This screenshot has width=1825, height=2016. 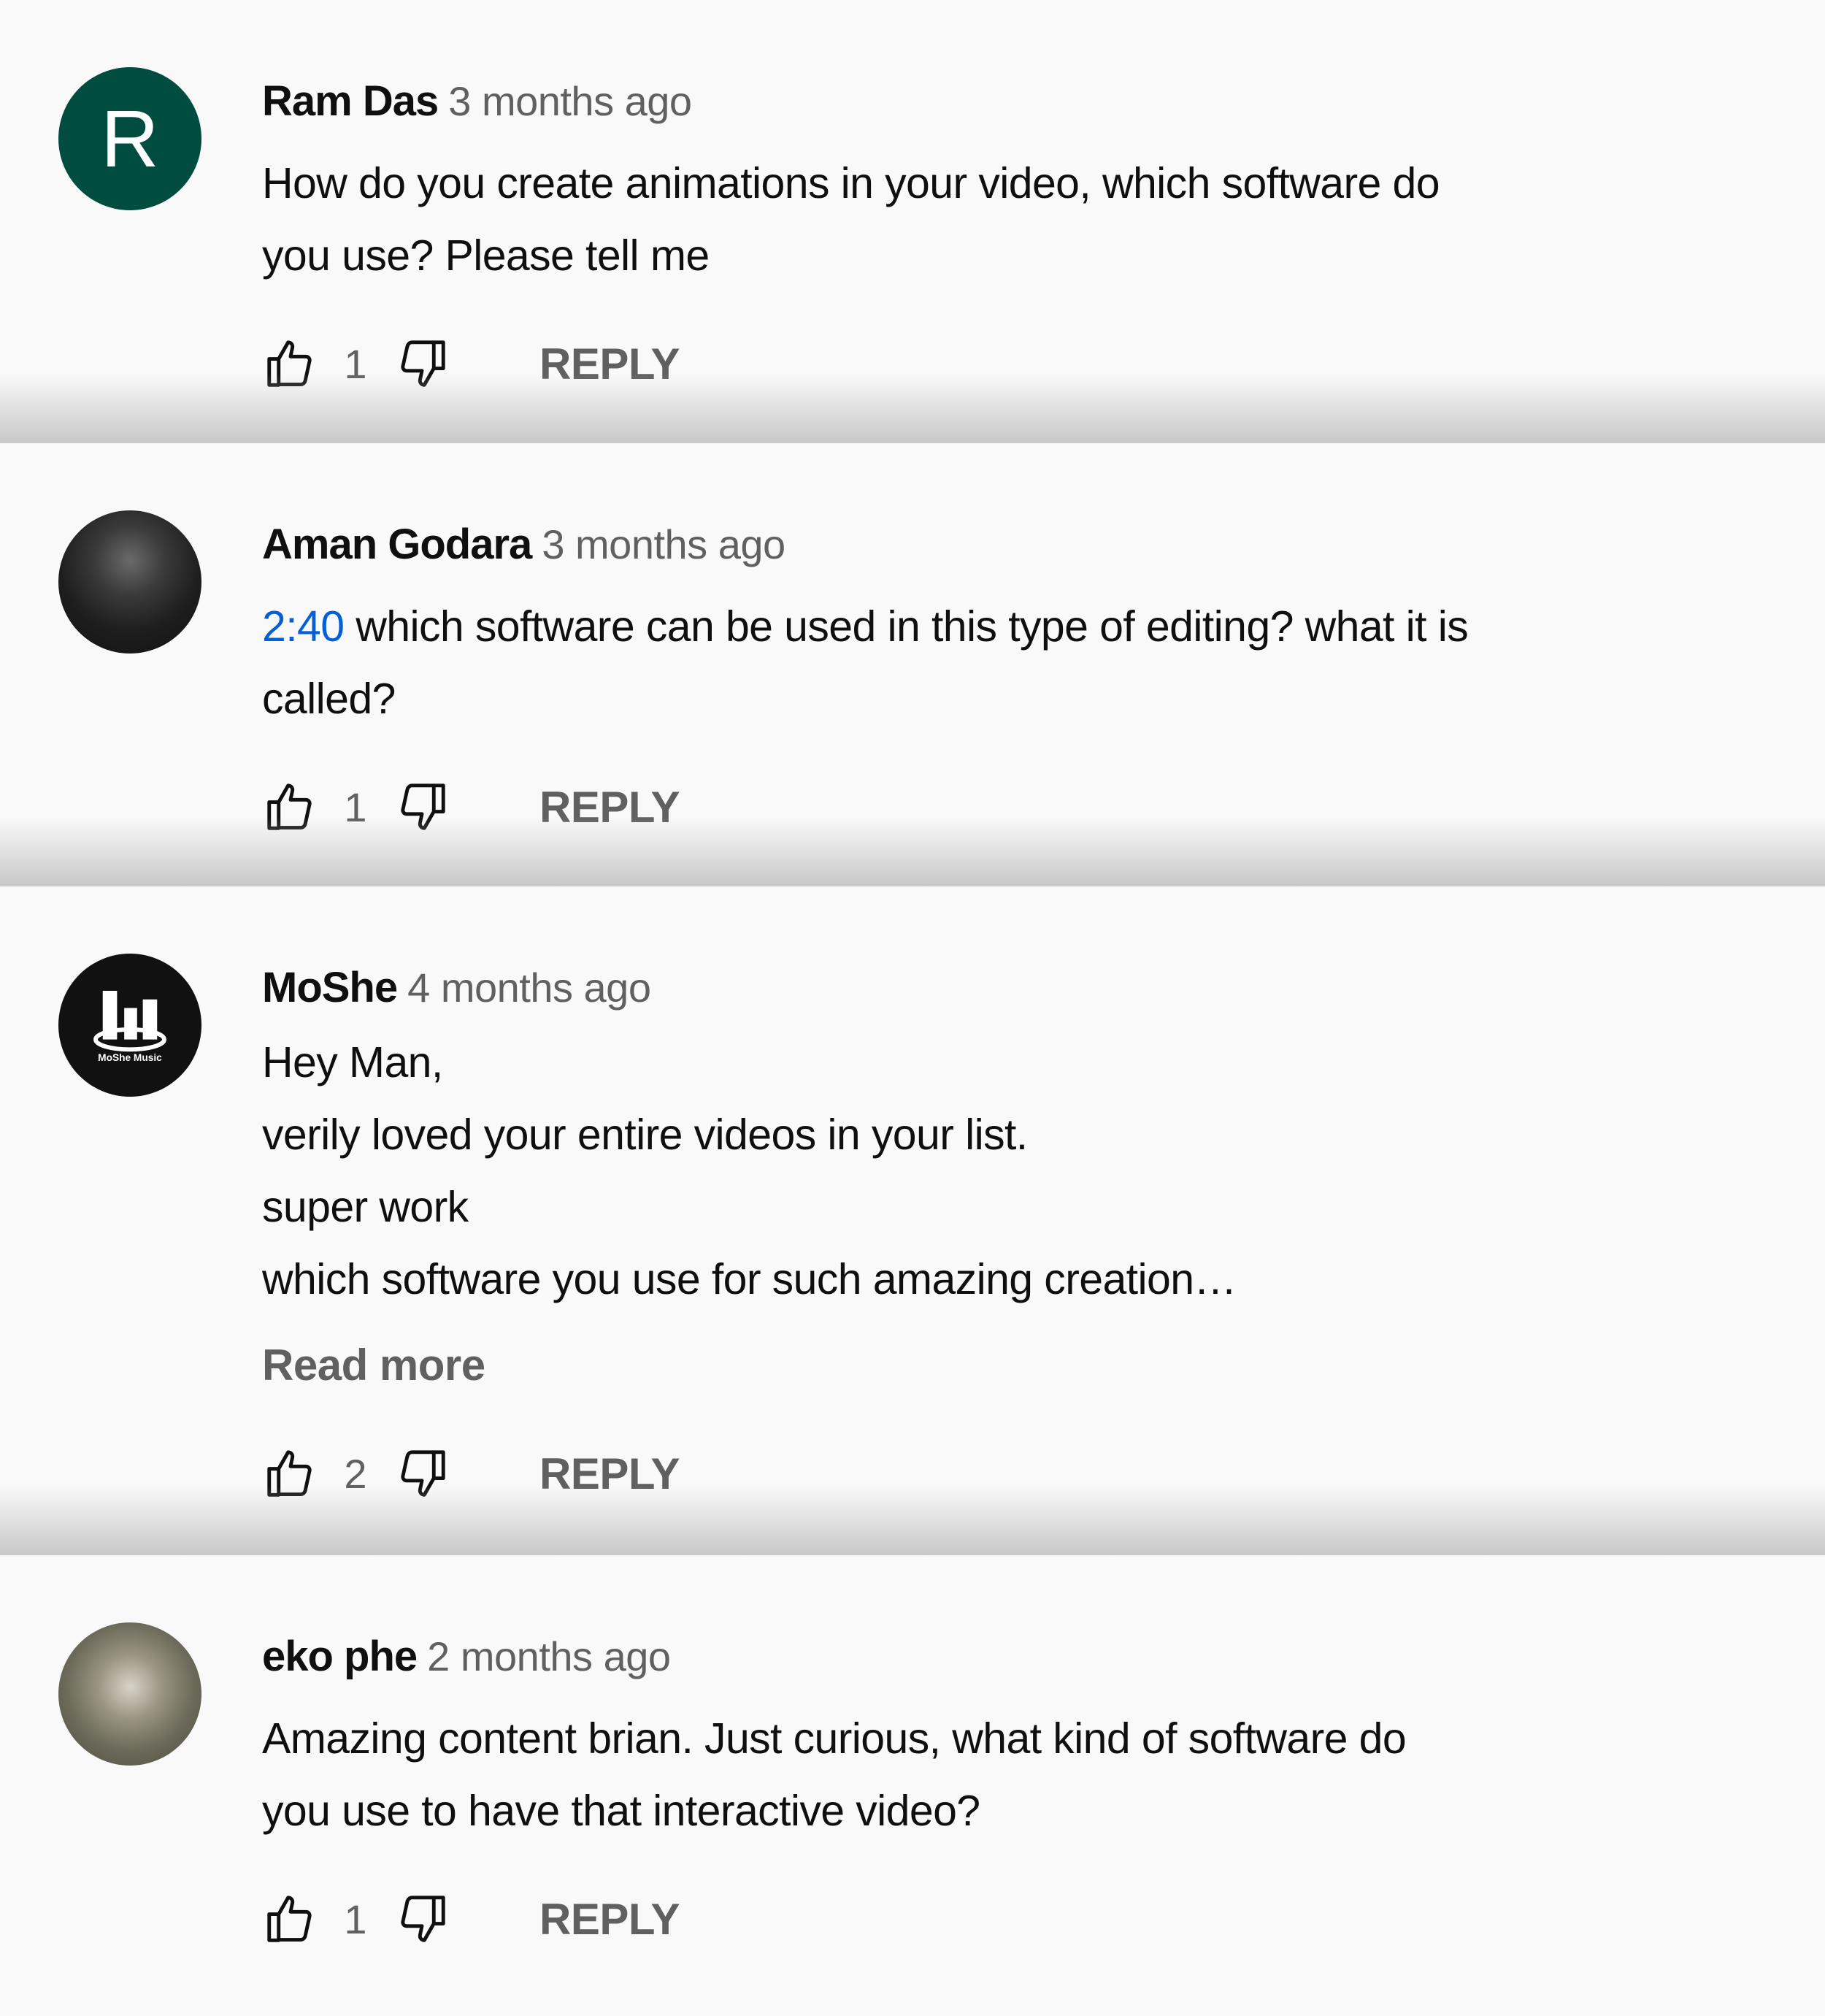 I want to click on avatar-logo-text: MoShe Music, so click(x=130, y=1057).